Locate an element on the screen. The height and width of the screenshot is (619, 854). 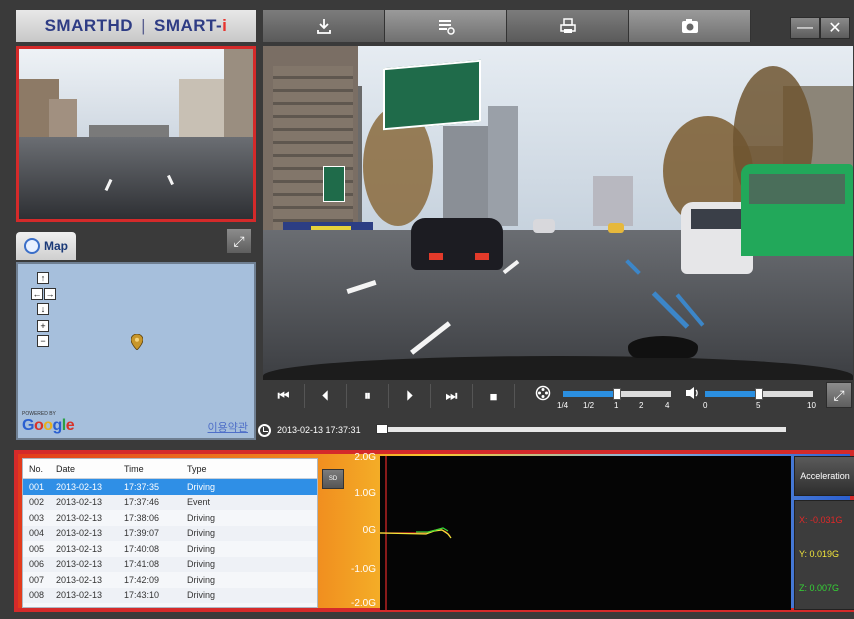
acceleration-plot is located at coordinates (415, 533).